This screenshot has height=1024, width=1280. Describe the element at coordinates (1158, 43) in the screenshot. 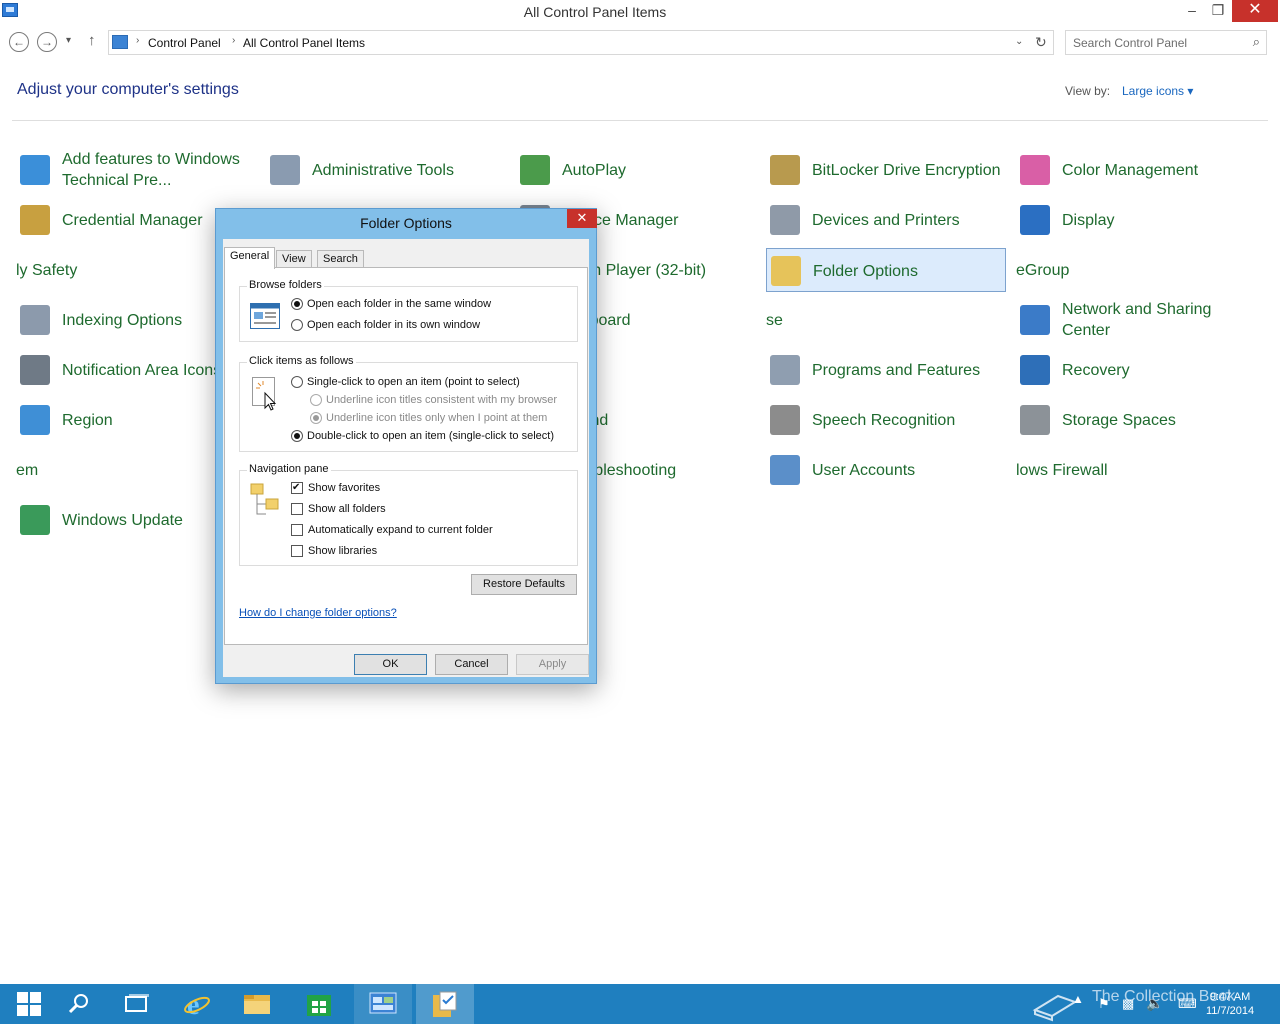

I see `search-input` at that location.